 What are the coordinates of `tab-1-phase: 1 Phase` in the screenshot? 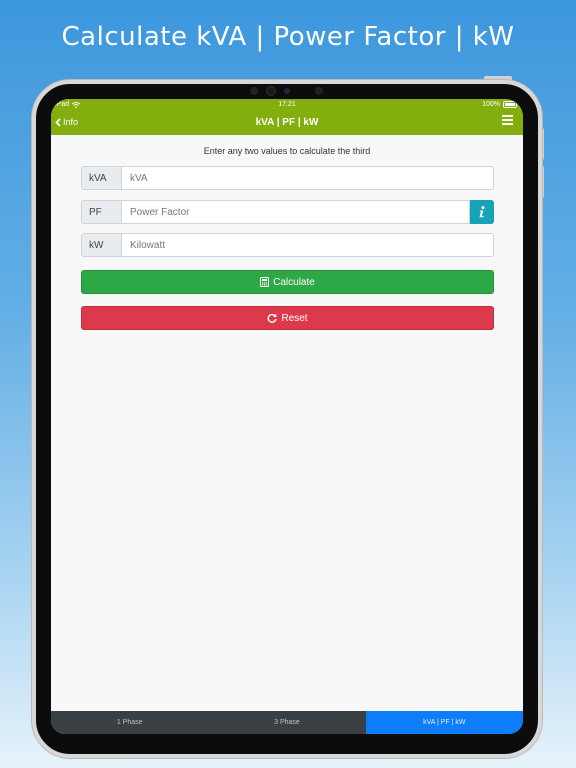 It's located at (129, 722).